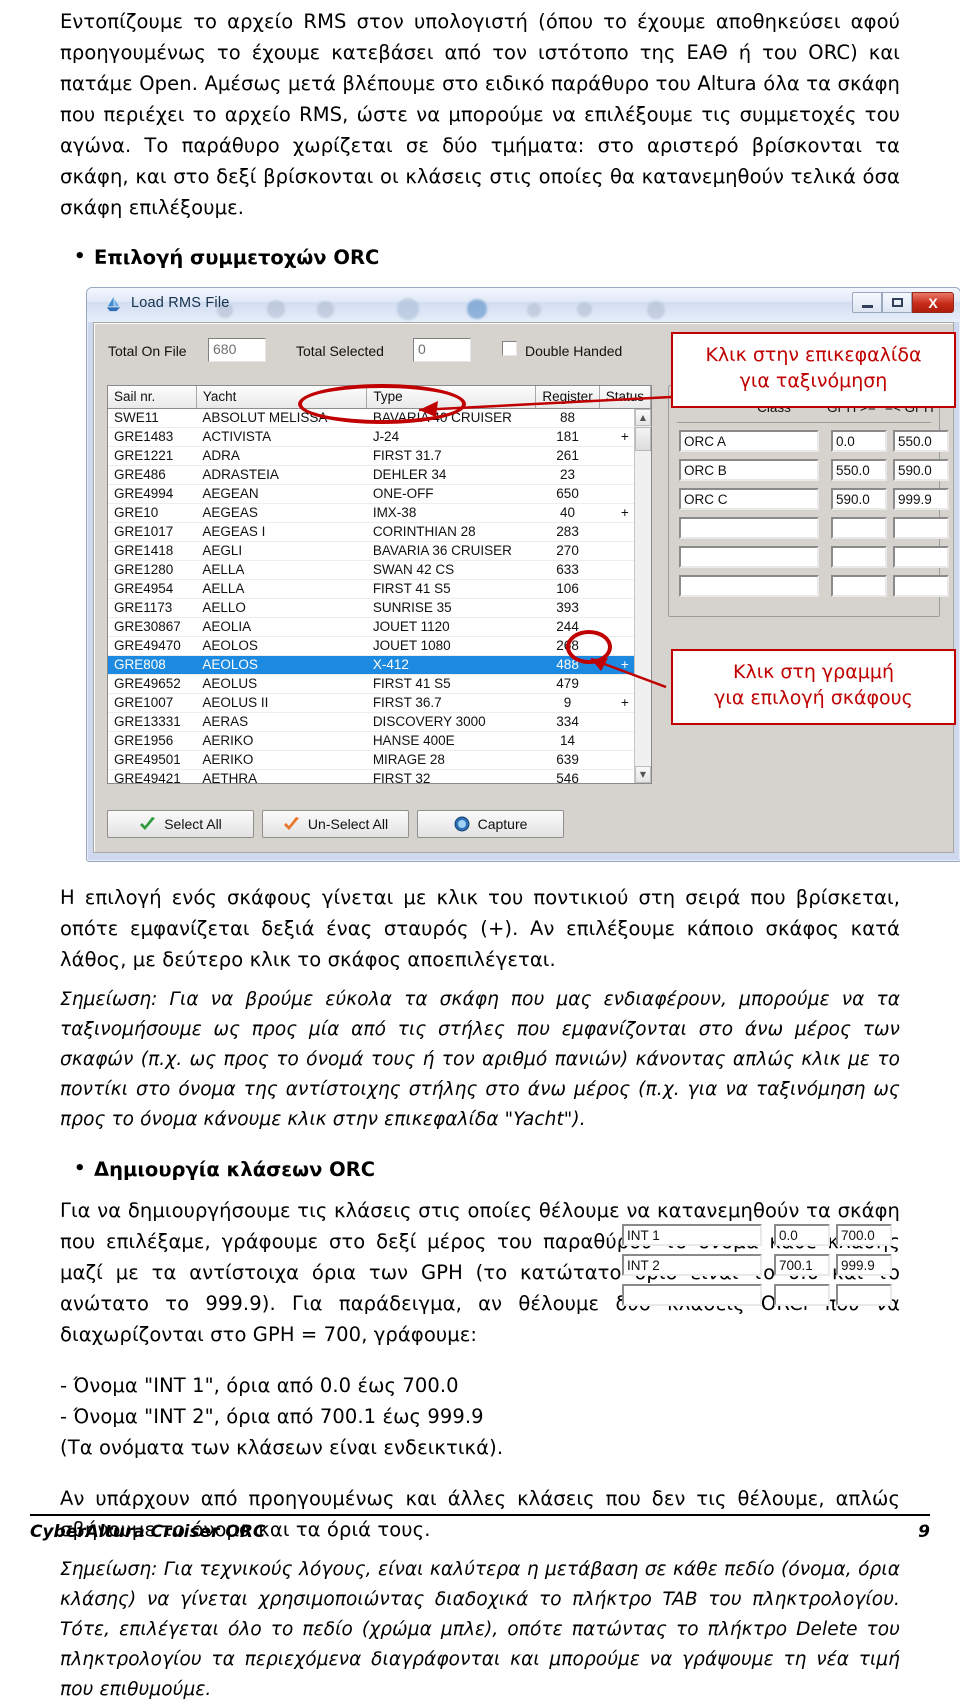 This screenshot has width=960, height=1705. I want to click on cell-register: 479, so click(567, 684).